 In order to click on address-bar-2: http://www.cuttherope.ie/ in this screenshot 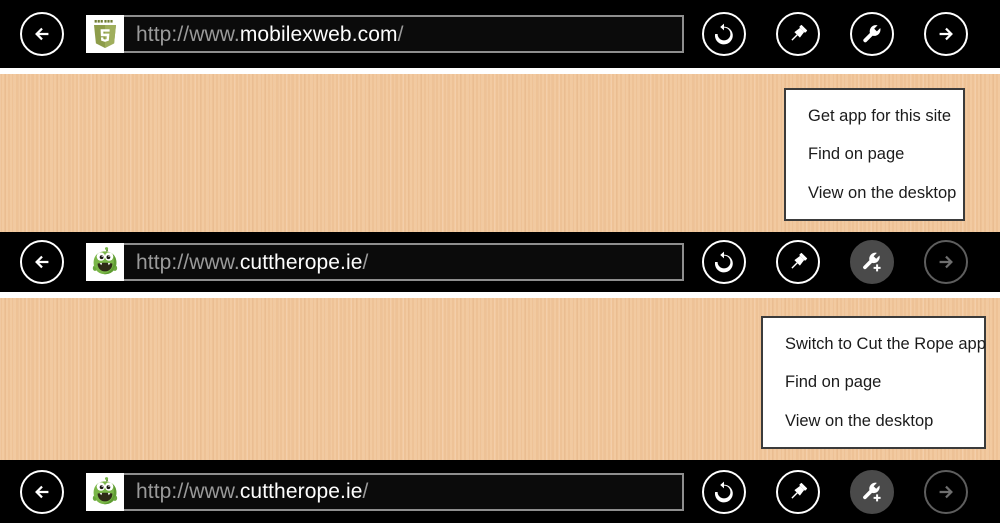, I will do `click(385, 262)`.